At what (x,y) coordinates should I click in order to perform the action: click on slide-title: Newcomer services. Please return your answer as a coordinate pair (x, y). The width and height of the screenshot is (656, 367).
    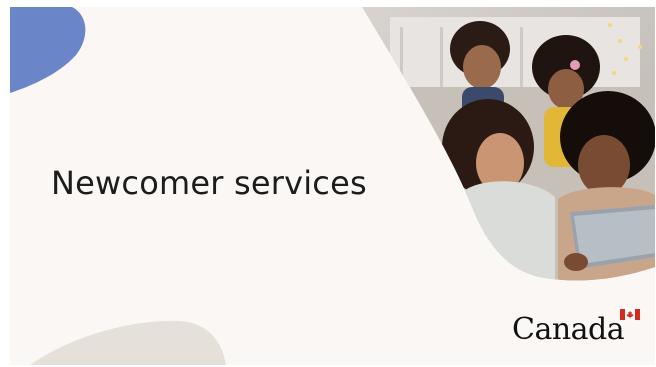
    Looking at the image, I should click on (209, 183).